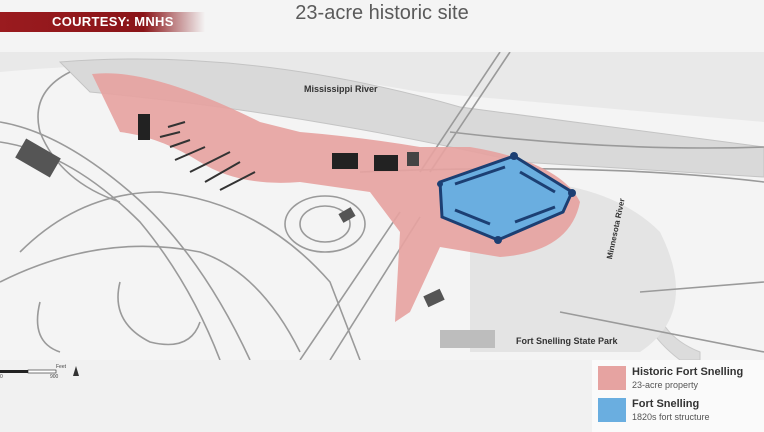 The height and width of the screenshot is (432, 764). I want to click on header: COURTESY: MNHS 23-acre historic site, so click(382, 26).